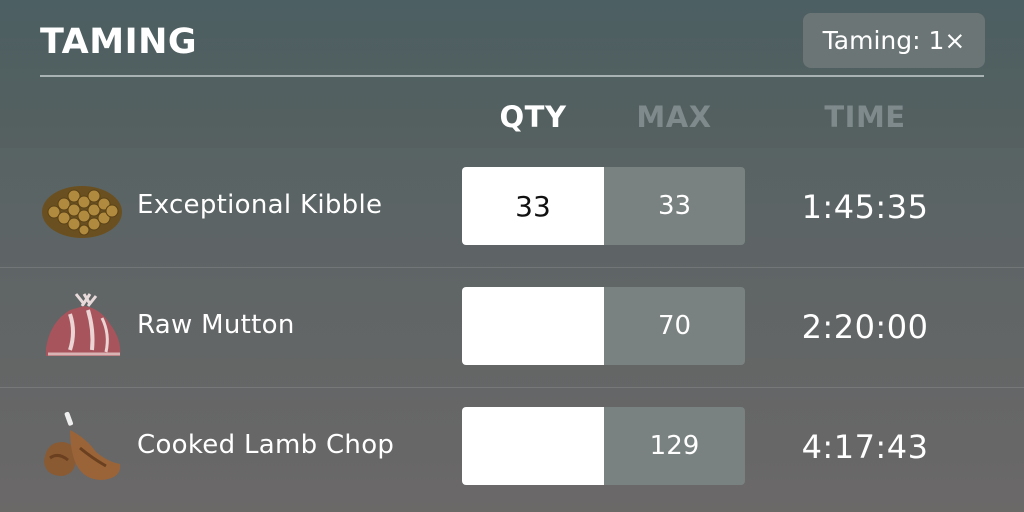 This screenshot has height=512, width=1024. What do you see at coordinates (674, 446) in the screenshot?
I see `max-quantity: 129` at bounding box center [674, 446].